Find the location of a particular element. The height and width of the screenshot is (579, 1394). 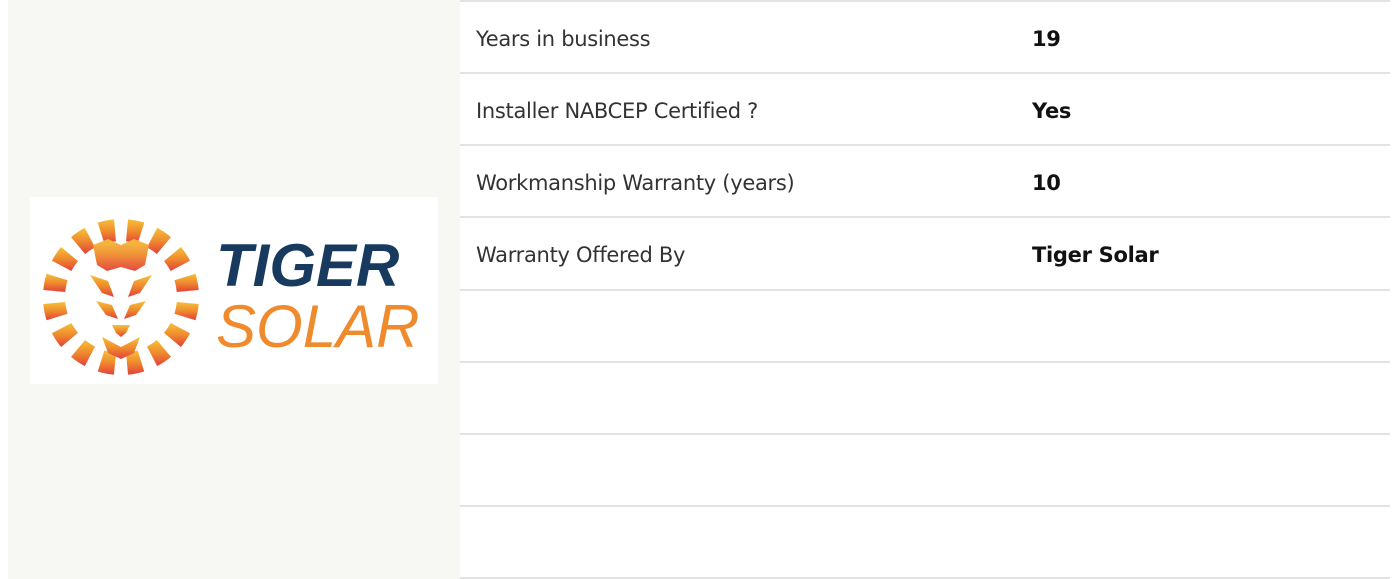

table-row: Workmanship Warranty (years) 10 is located at coordinates (925, 180).